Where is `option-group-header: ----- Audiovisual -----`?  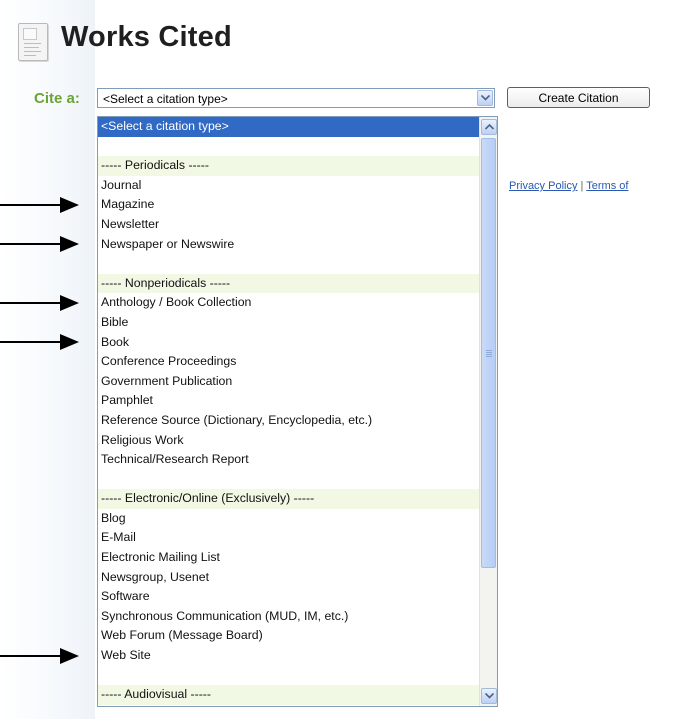
option-group-header: ----- Audiovisual ----- is located at coordinates (288, 695).